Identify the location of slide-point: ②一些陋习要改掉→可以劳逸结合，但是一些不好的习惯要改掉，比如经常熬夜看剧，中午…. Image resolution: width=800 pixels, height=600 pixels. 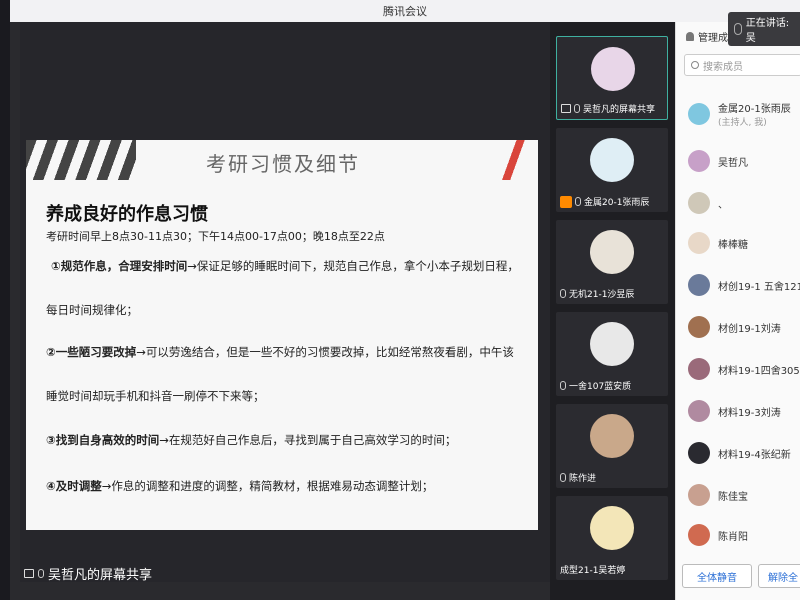
(280, 352).